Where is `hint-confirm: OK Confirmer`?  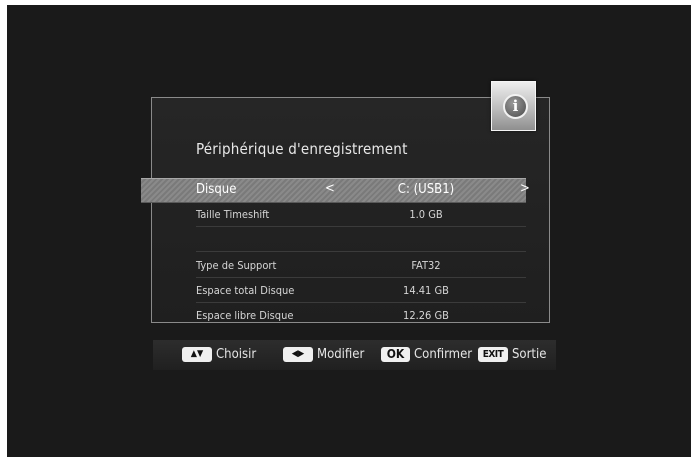
hint-confirm: OK Confirmer is located at coordinates (426, 354).